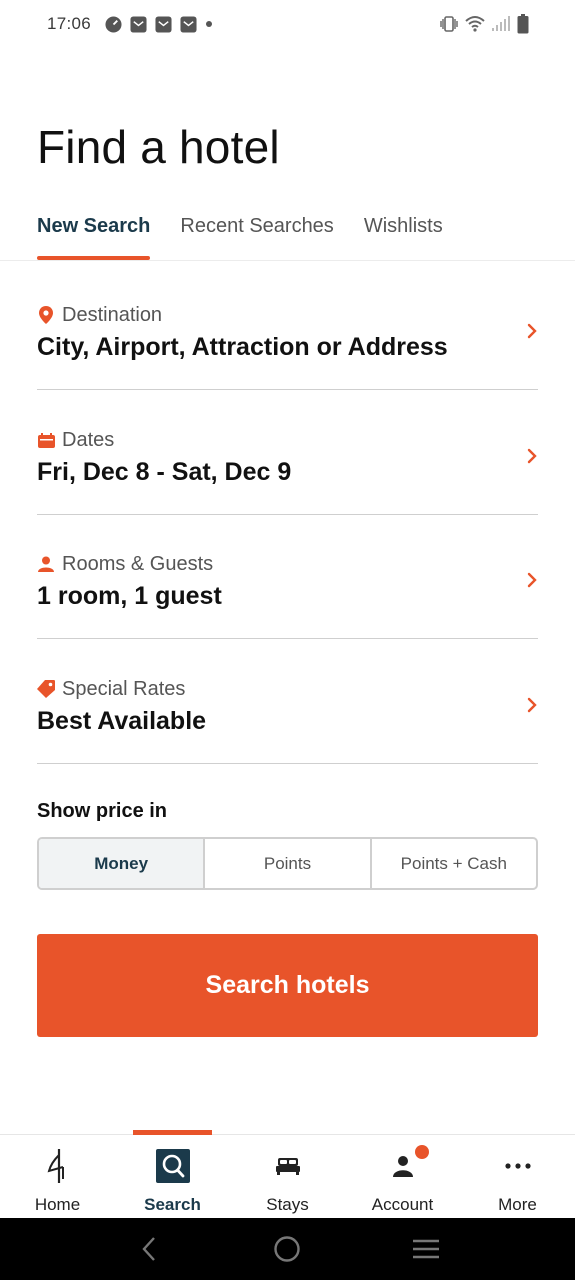 The image size is (575, 1280). I want to click on dot-icon, so click(209, 24).